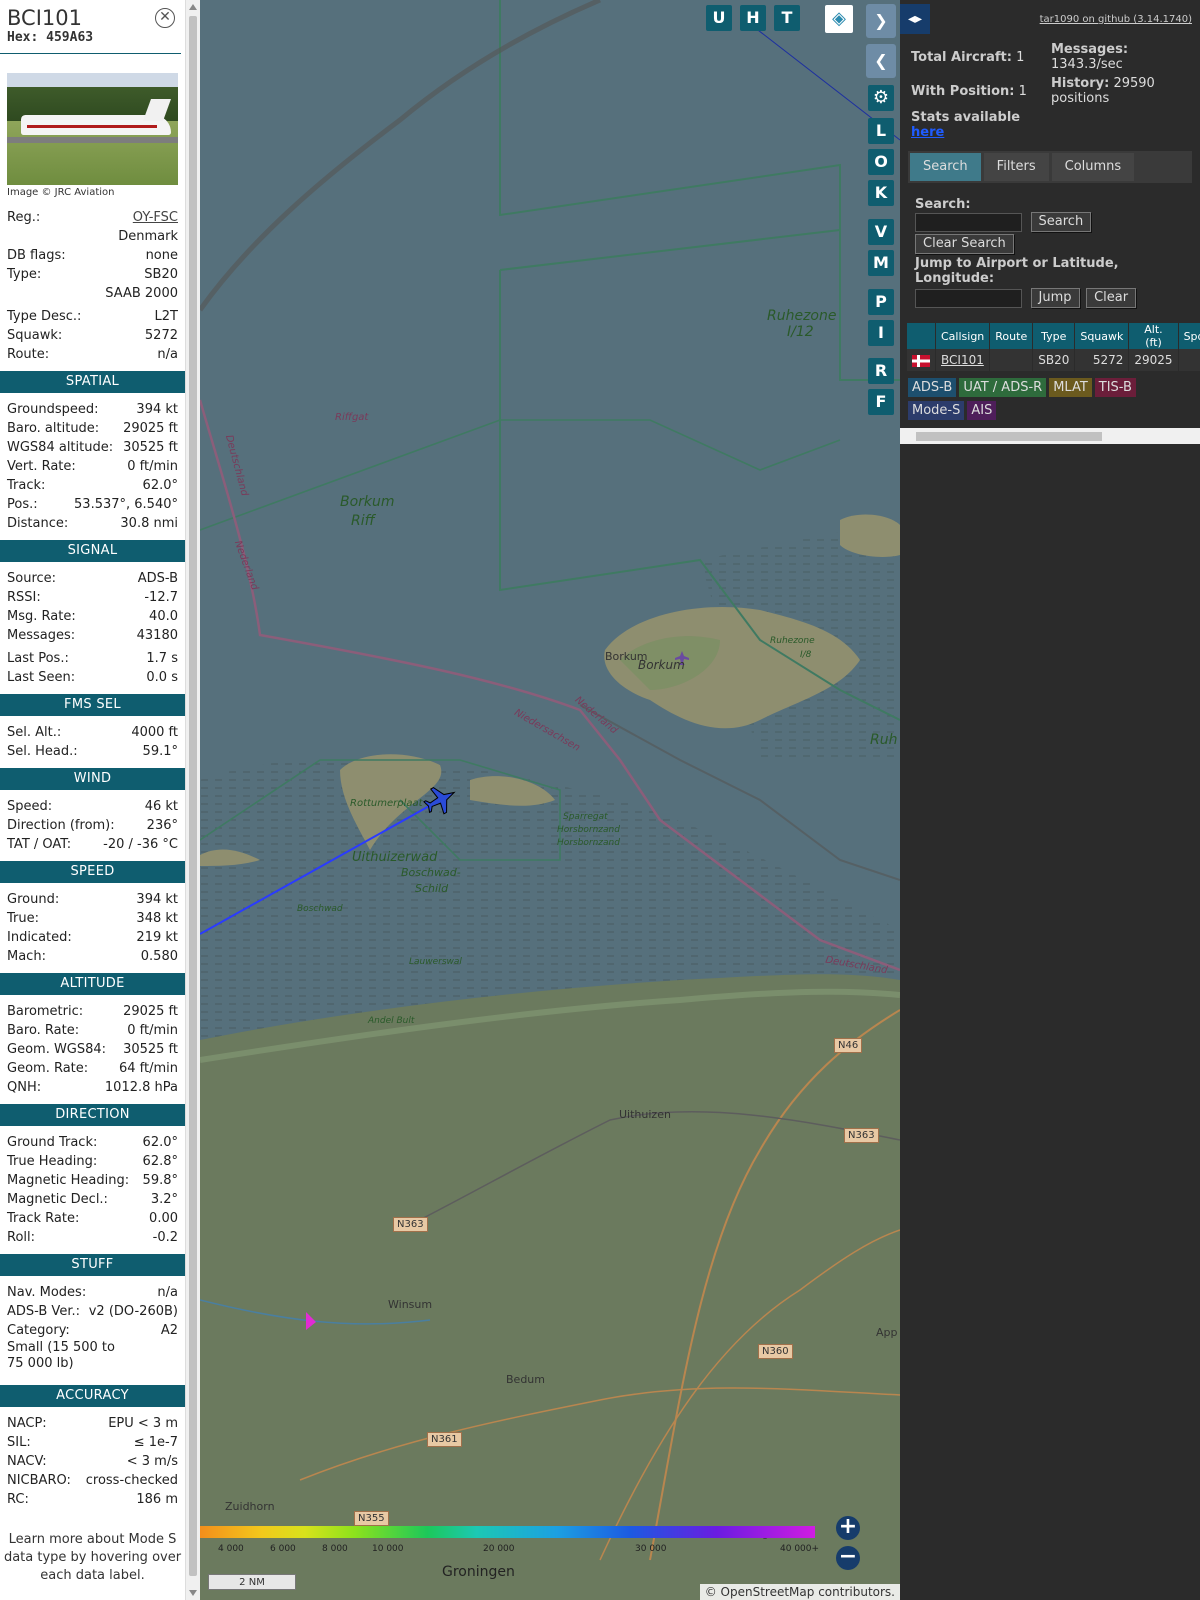 This screenshot has width=1200, height=1600. I want to click on stats-link: here, so click(927, 132).